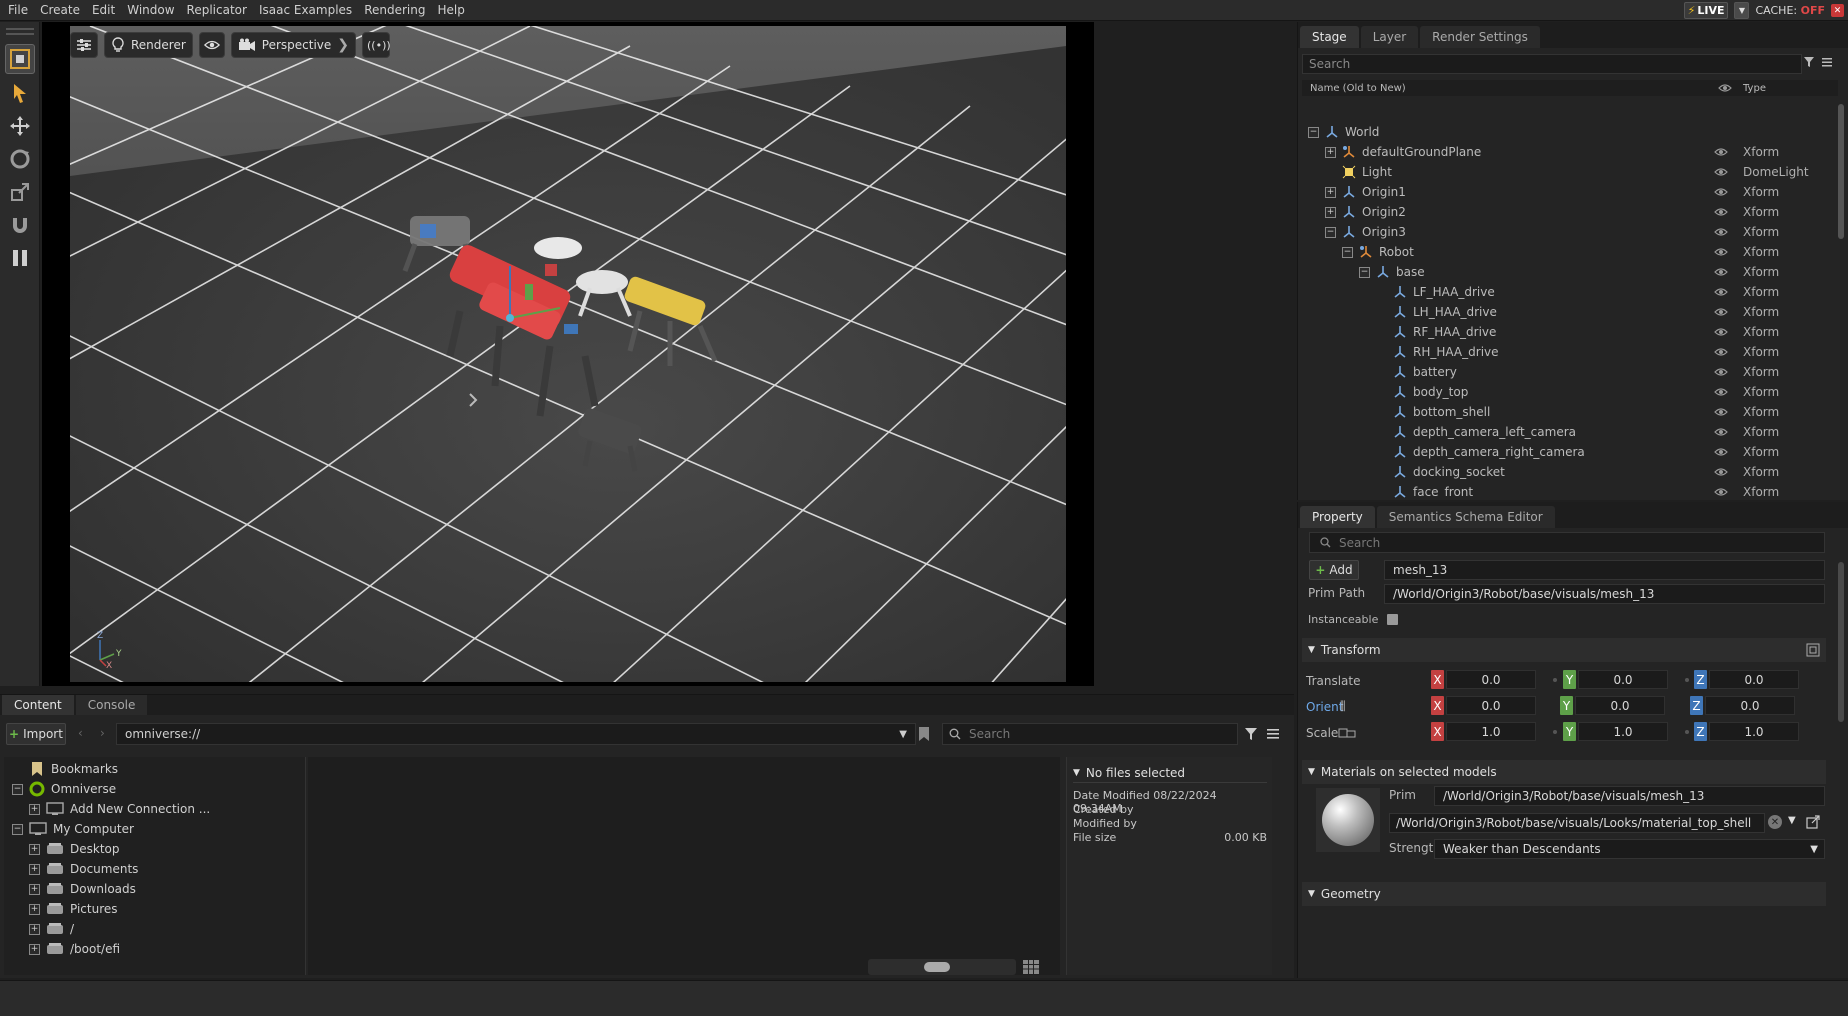  I want to click on cache-toggle-icon: ✕, so click(1837, 10).